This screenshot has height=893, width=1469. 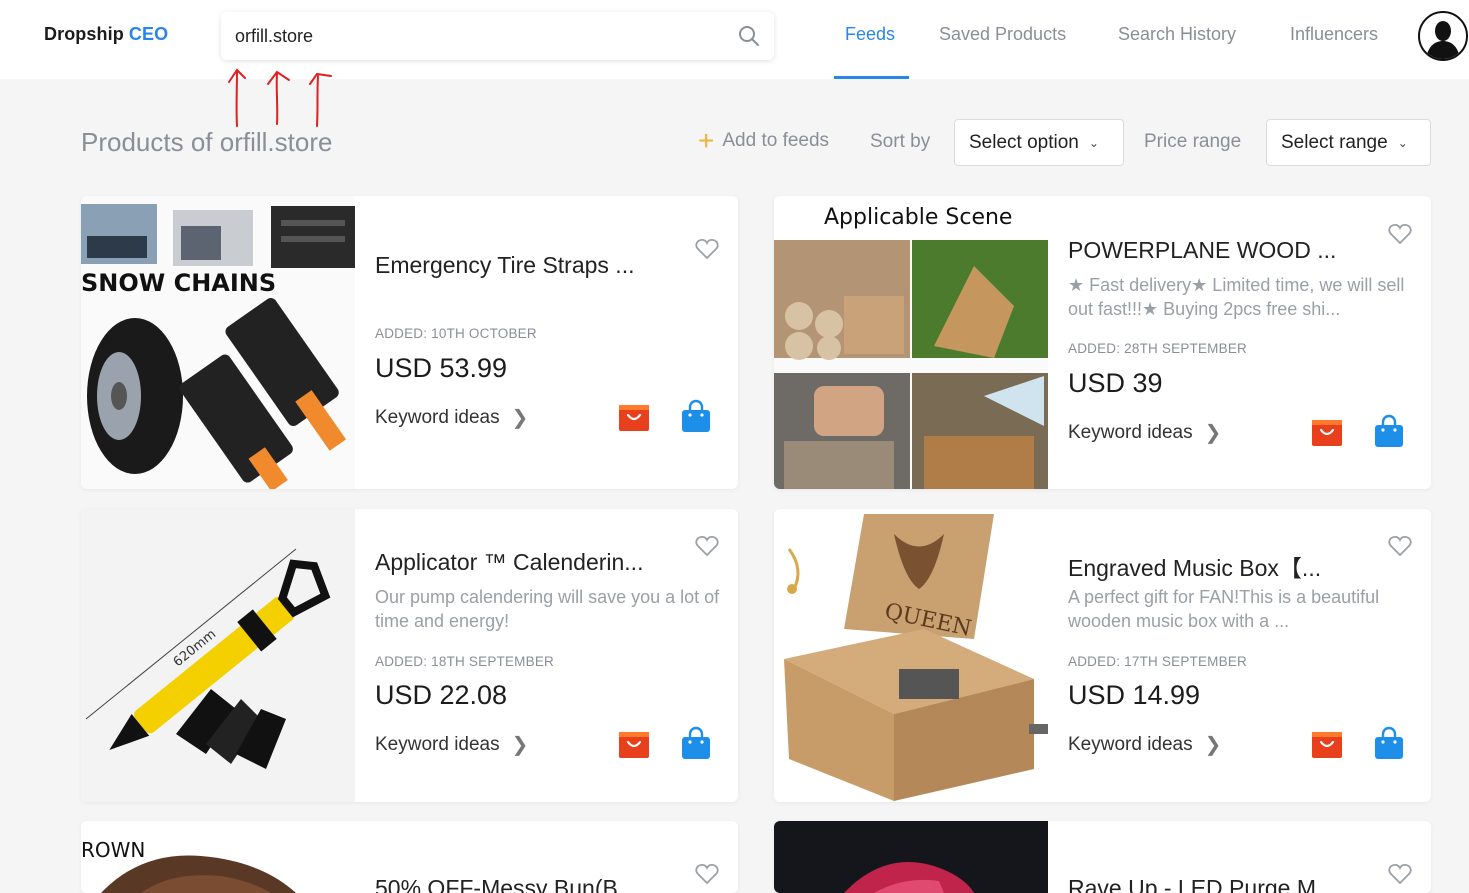 I want to click on sort-select: Select option ⌄, so click(x=1039, y=142).